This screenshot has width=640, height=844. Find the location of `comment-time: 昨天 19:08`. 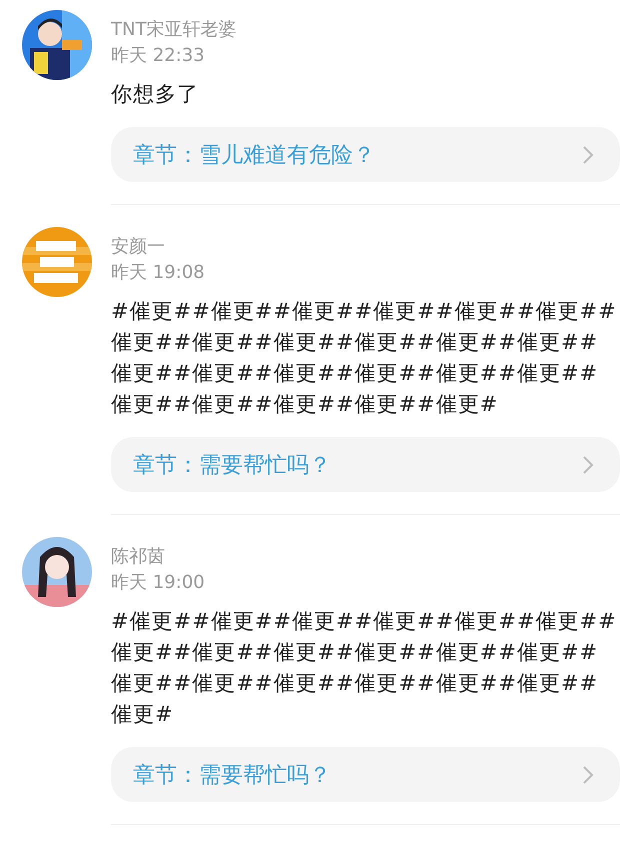

comment-time: 昨天 19:08 is located at coordinates (158, 273).